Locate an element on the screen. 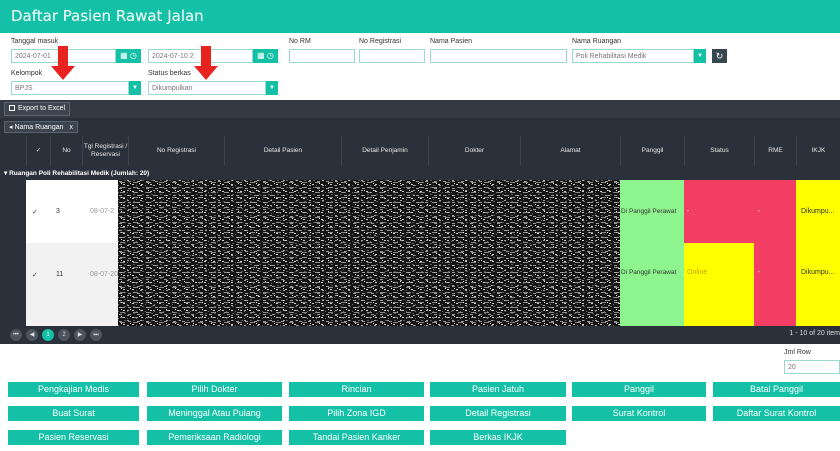  status-berkas-select: Dikumpulkan is located at coordinates (207, 88).